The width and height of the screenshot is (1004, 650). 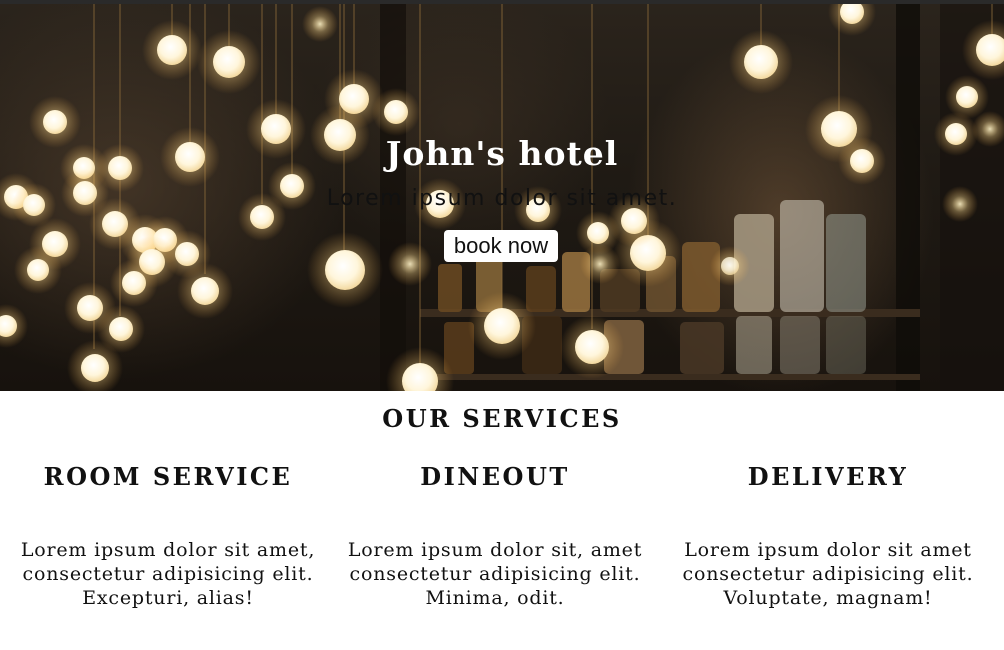 What do you see at coordinates (168, 476) in the screenshot?
I see `service-title: ROOM SERVICE` at bounding box center [168, 476].